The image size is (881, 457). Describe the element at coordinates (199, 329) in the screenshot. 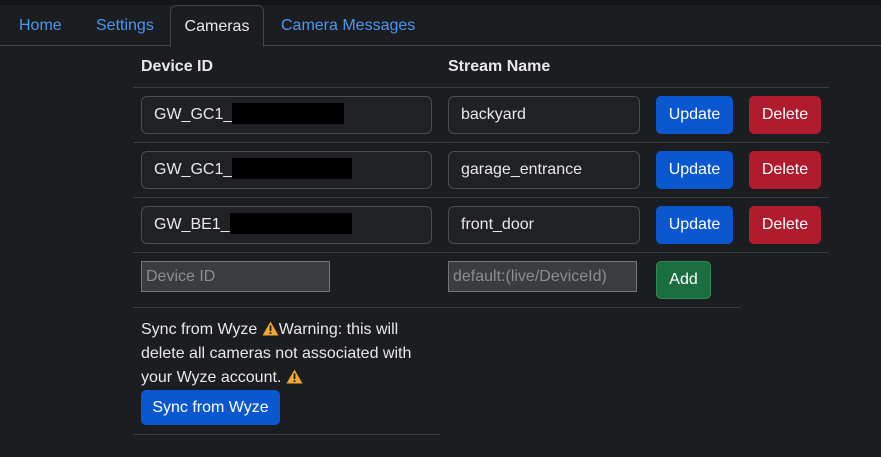

I see `sync-label: Sync from Wyze` at that location.